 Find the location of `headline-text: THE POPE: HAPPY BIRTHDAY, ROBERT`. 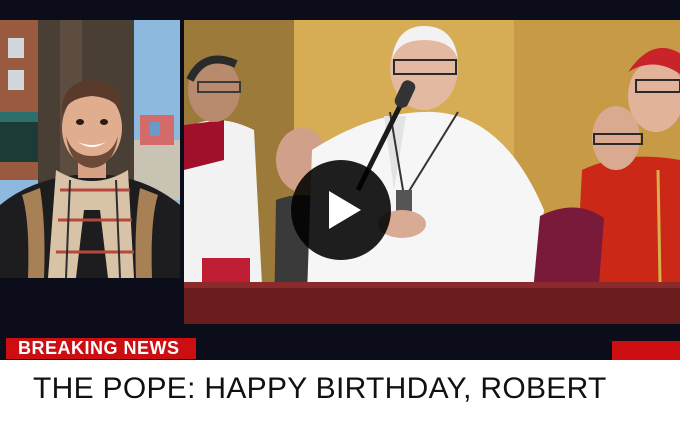

headline-text: THE POPE: HAPPY BIRTHDAY, ROBERT is located at coordinates (320, 388).